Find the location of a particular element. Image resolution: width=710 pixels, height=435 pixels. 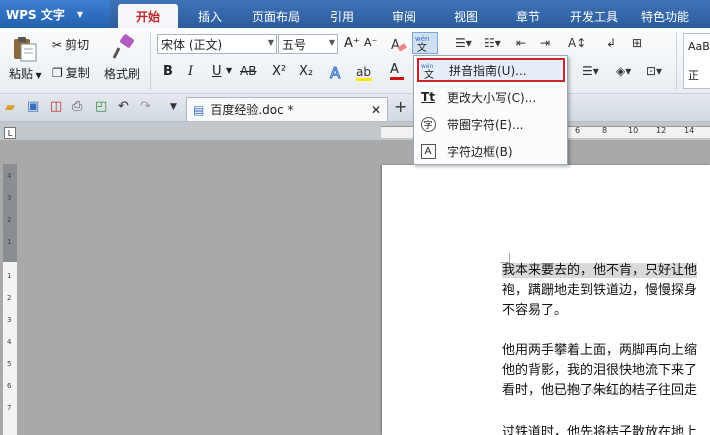

open-folder-icon: ▰ is located at coordinates (10, 107).